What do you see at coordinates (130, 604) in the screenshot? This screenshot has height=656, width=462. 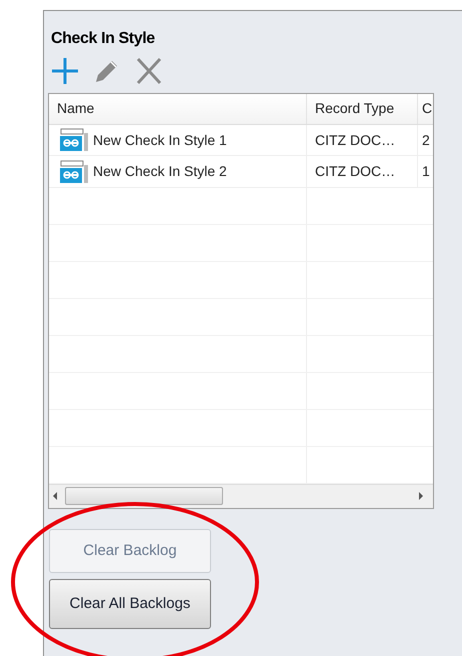 I see `clear-button: Clear All Backlogs` at bounding box center [130, 604].